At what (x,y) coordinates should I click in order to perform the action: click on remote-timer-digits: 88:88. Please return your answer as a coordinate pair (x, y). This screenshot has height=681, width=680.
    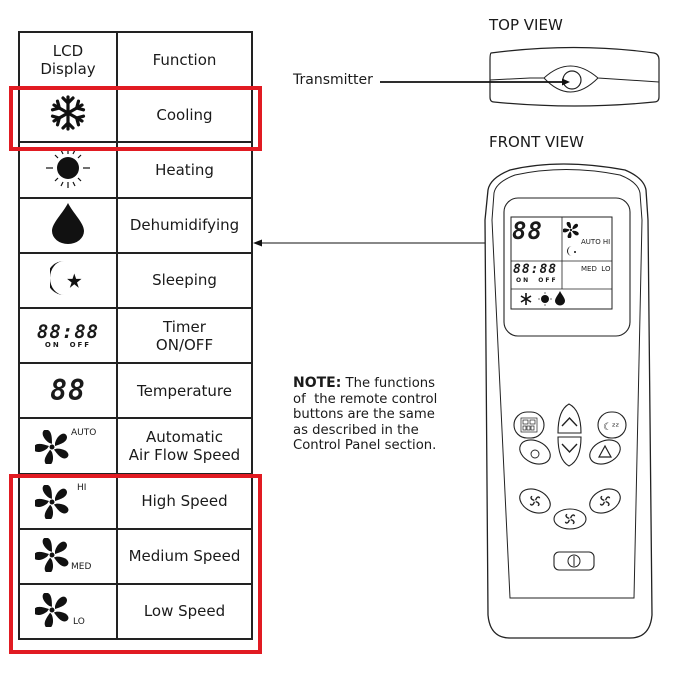
    Looking at the image, I should click on (535, 269).